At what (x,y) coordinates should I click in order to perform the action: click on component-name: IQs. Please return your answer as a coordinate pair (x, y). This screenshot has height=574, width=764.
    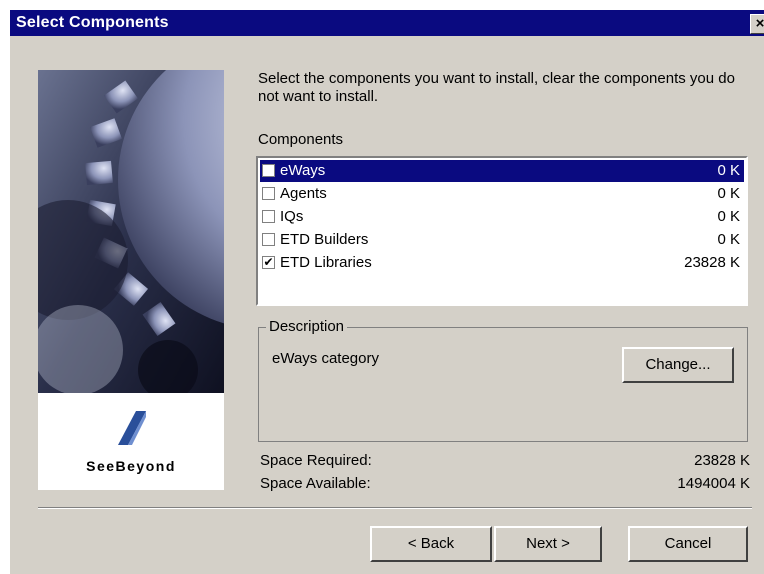
    Looking at the image, I should click on (292, 216).